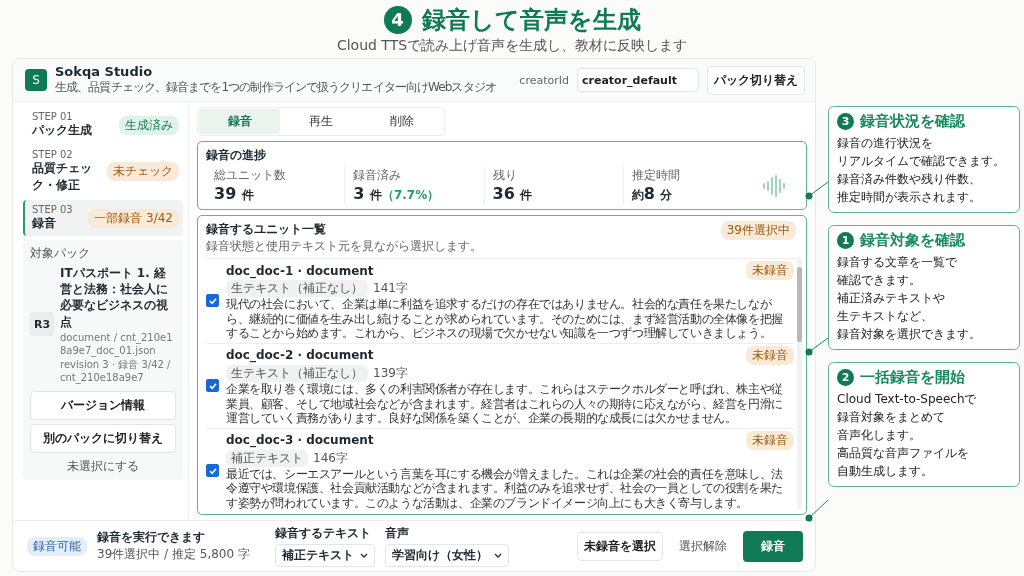  What do you see at coordinates (921, 161) in the screenshot?
I see `callout-text: リアルタイムで確認できます。` at bounding box center [921, 161].